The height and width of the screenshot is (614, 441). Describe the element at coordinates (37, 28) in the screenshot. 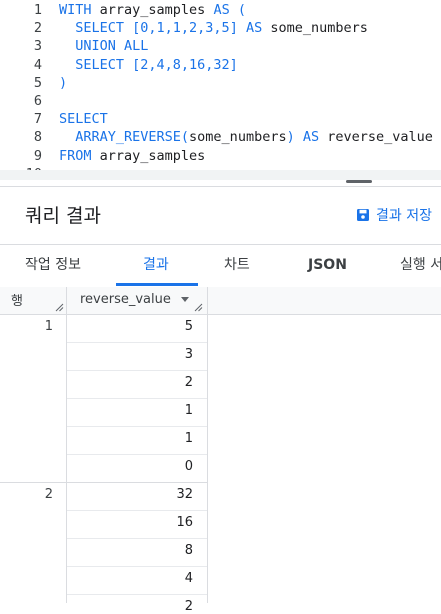

I see `line-number: 2` at that location.